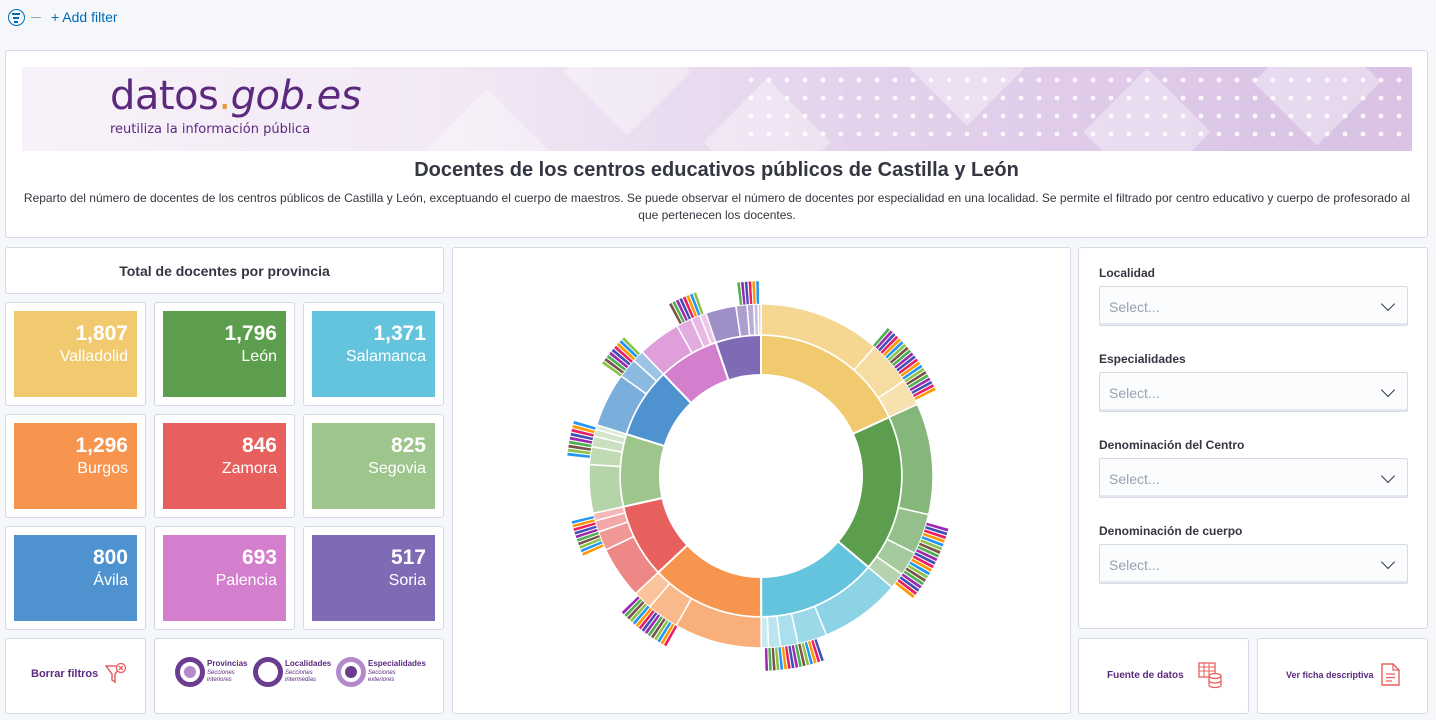  Describe the element at coordinates (116, 673) in the screenshot. I see `clear-filter-icon` at that location.